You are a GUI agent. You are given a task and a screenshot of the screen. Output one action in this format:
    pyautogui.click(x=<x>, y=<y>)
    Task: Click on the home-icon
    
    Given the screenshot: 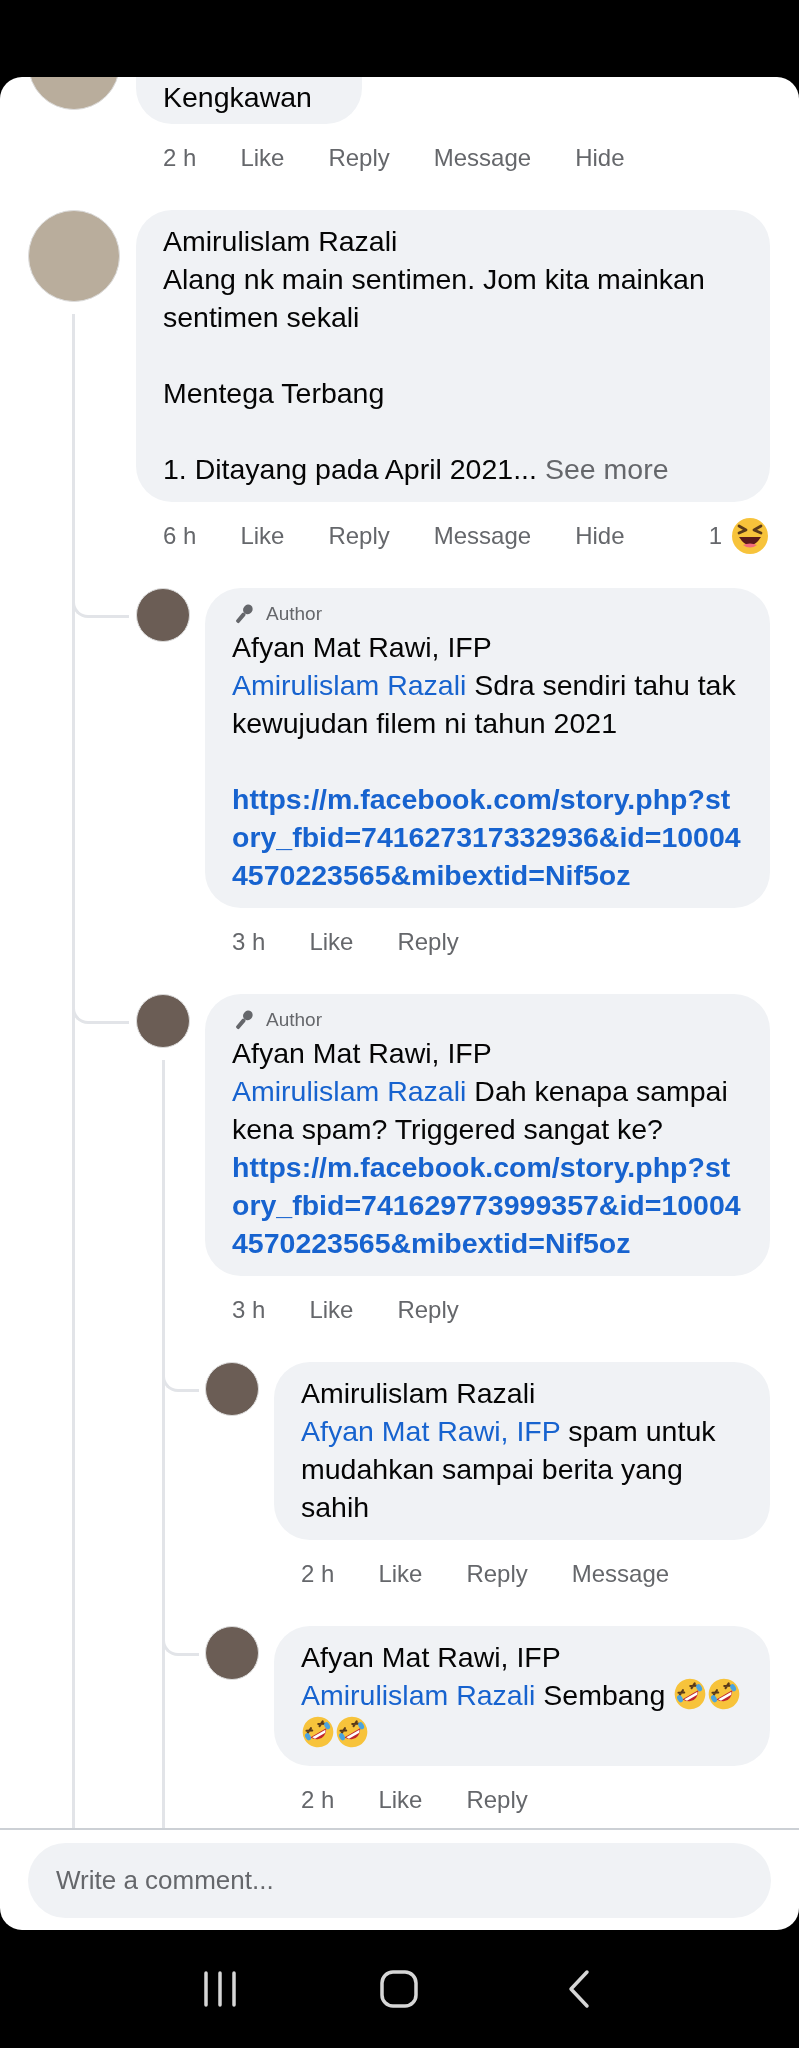 What is the action you would take?
    pyautogui.click(x=399, y=1989)
    